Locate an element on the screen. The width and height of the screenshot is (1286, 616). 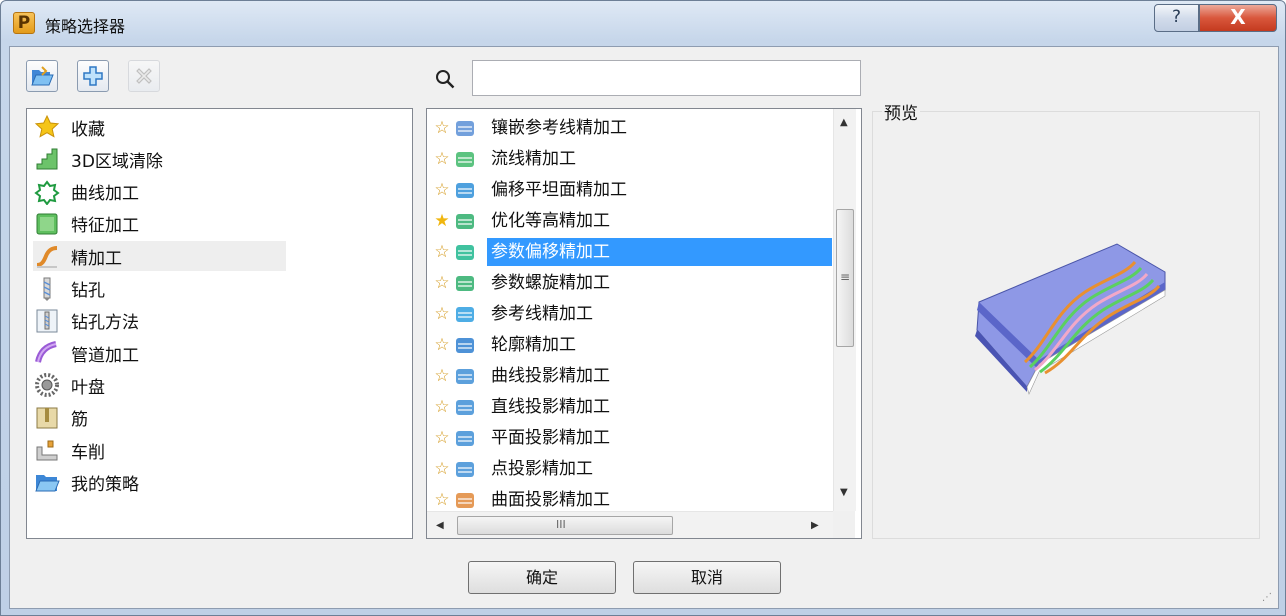
preview-label: 预览 is located at coordinates (901, 111).